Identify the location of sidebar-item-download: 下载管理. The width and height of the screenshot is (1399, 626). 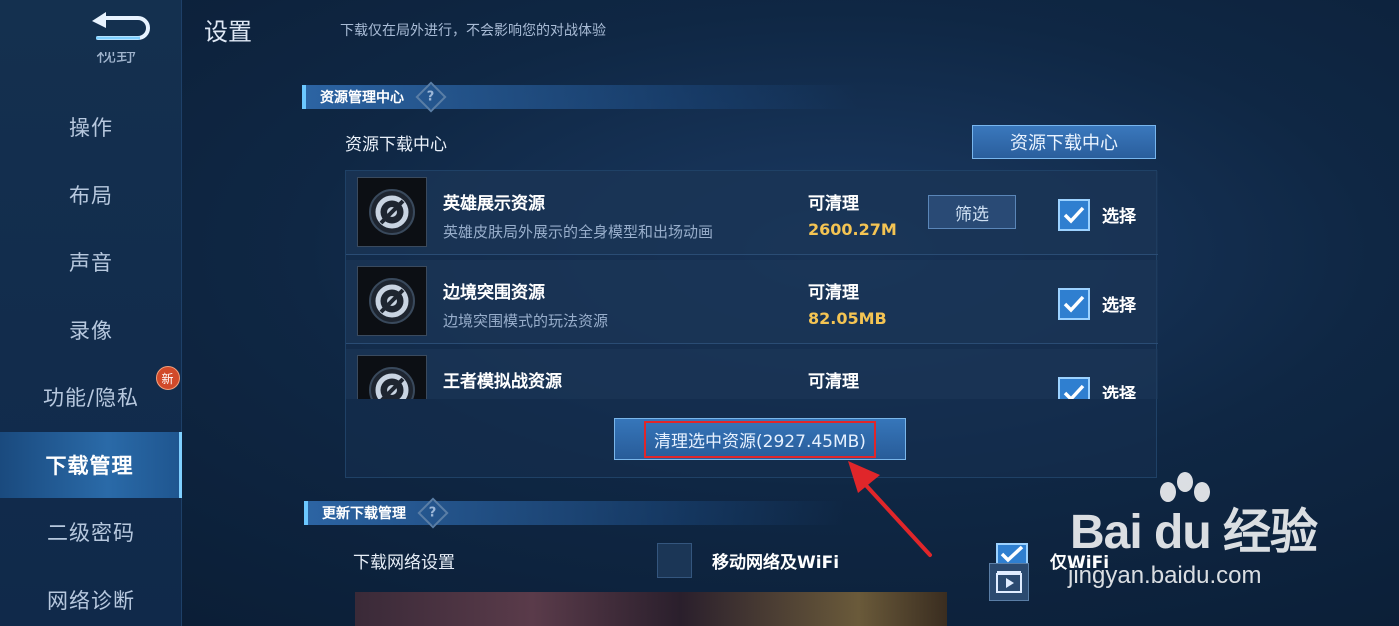
(91, 465).